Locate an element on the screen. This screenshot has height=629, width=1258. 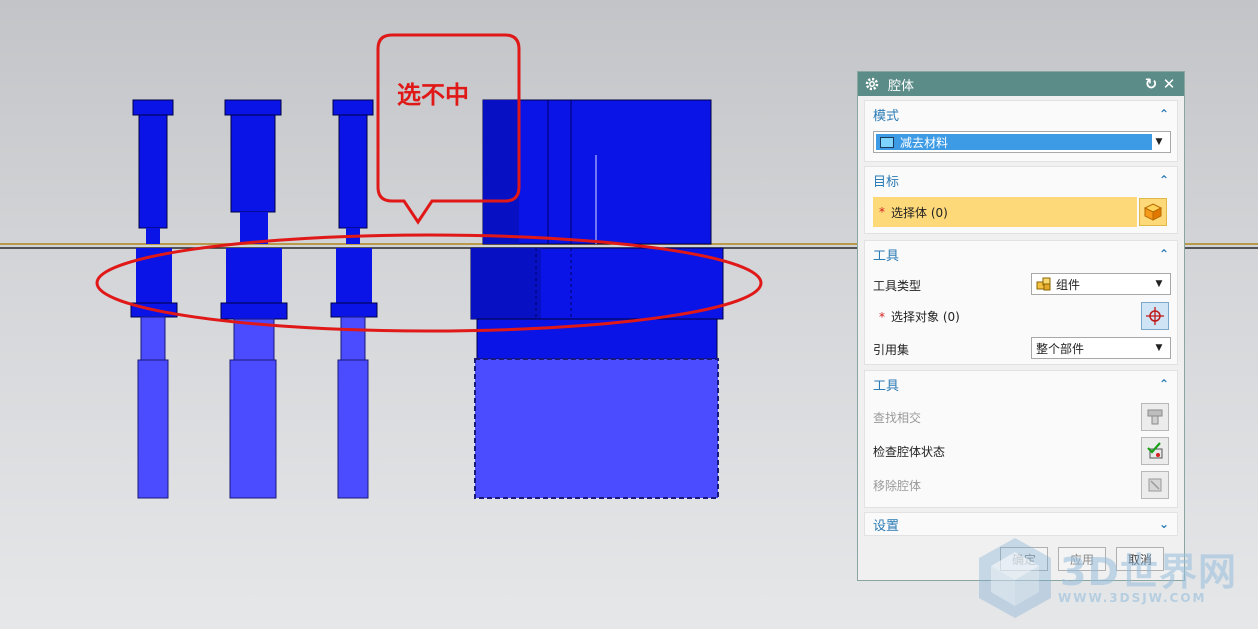
solid-body-icon is located at coordinates (1153, 212).